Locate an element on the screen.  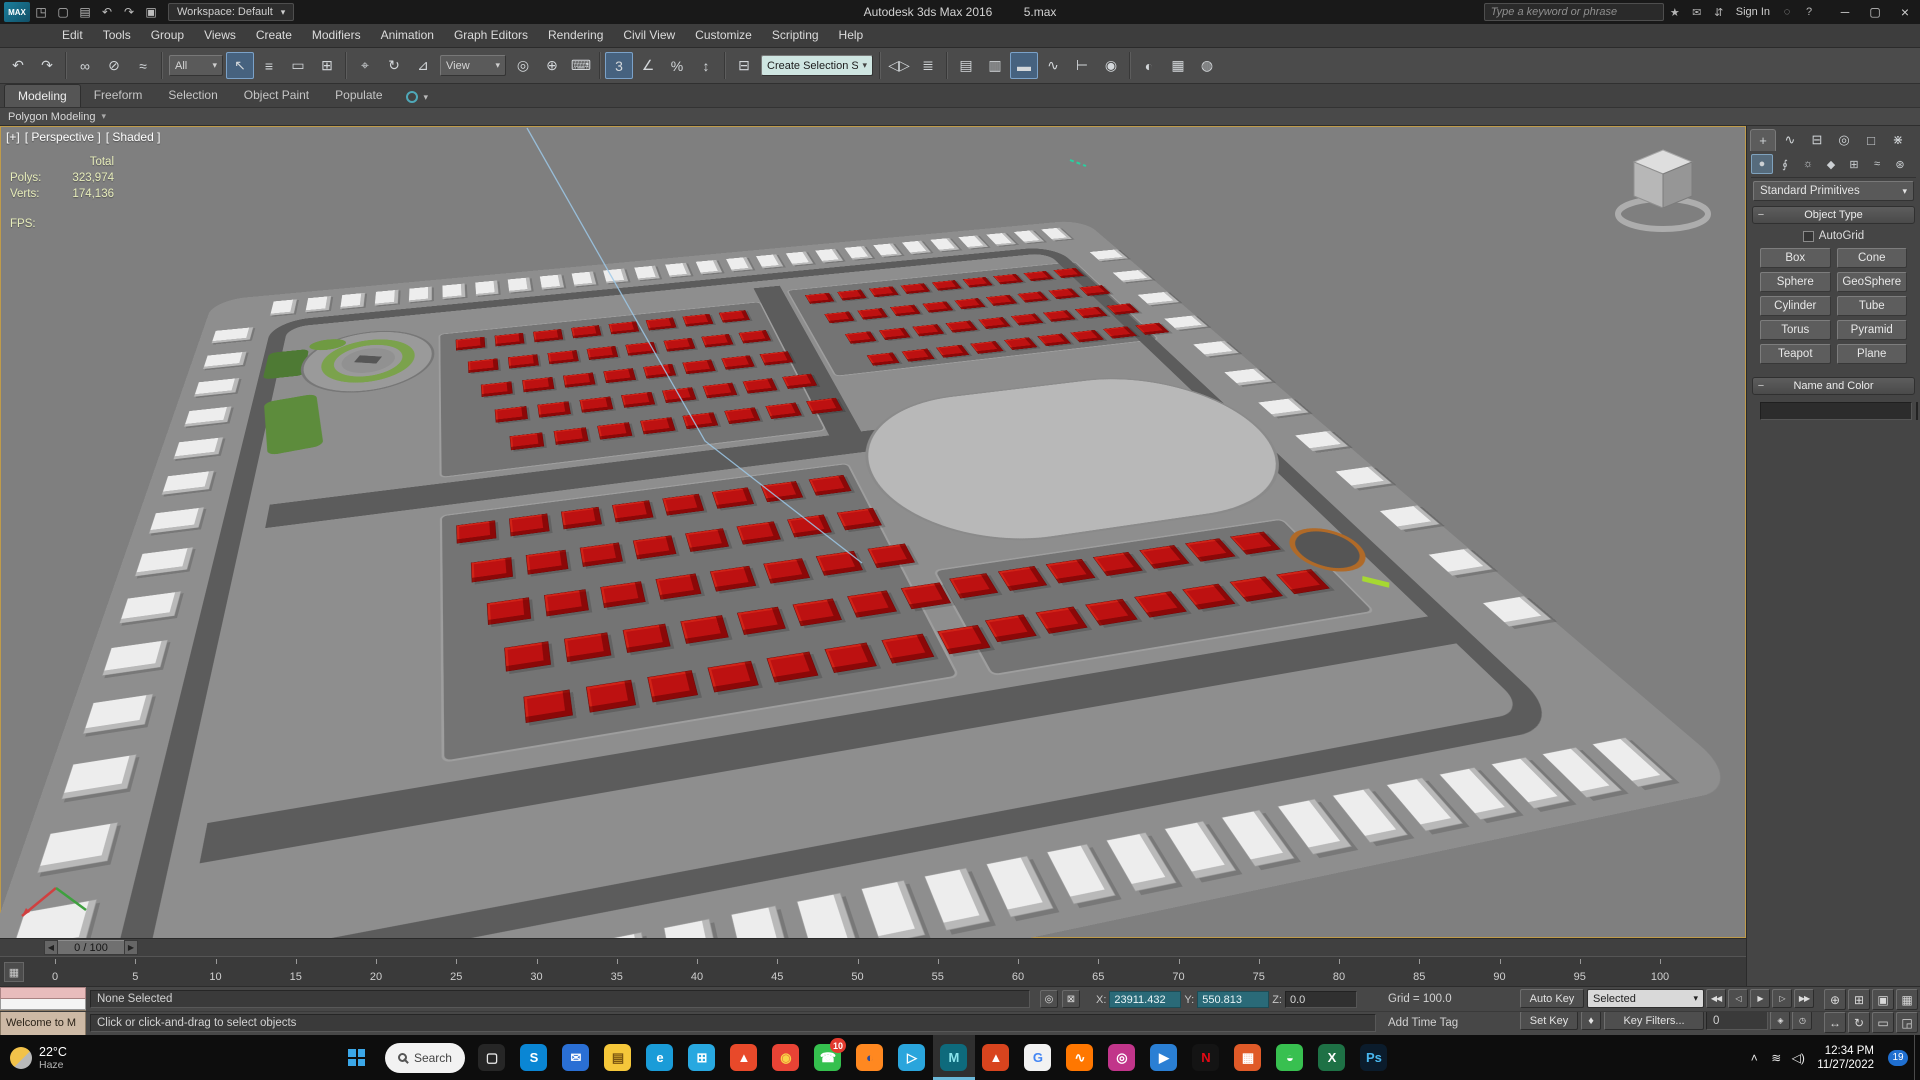
app-chrome: ◉ is located at coordinates (786, 1057).